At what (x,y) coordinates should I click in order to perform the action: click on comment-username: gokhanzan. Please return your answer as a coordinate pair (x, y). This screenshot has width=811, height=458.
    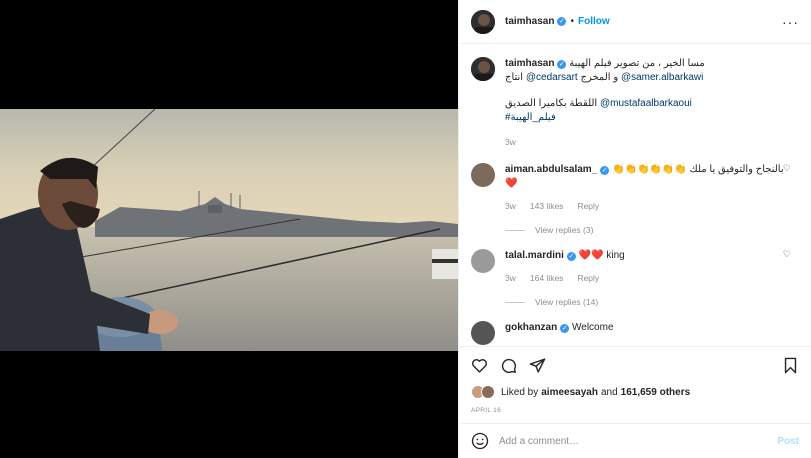
    Looking at the image, I should click on (531, 327).